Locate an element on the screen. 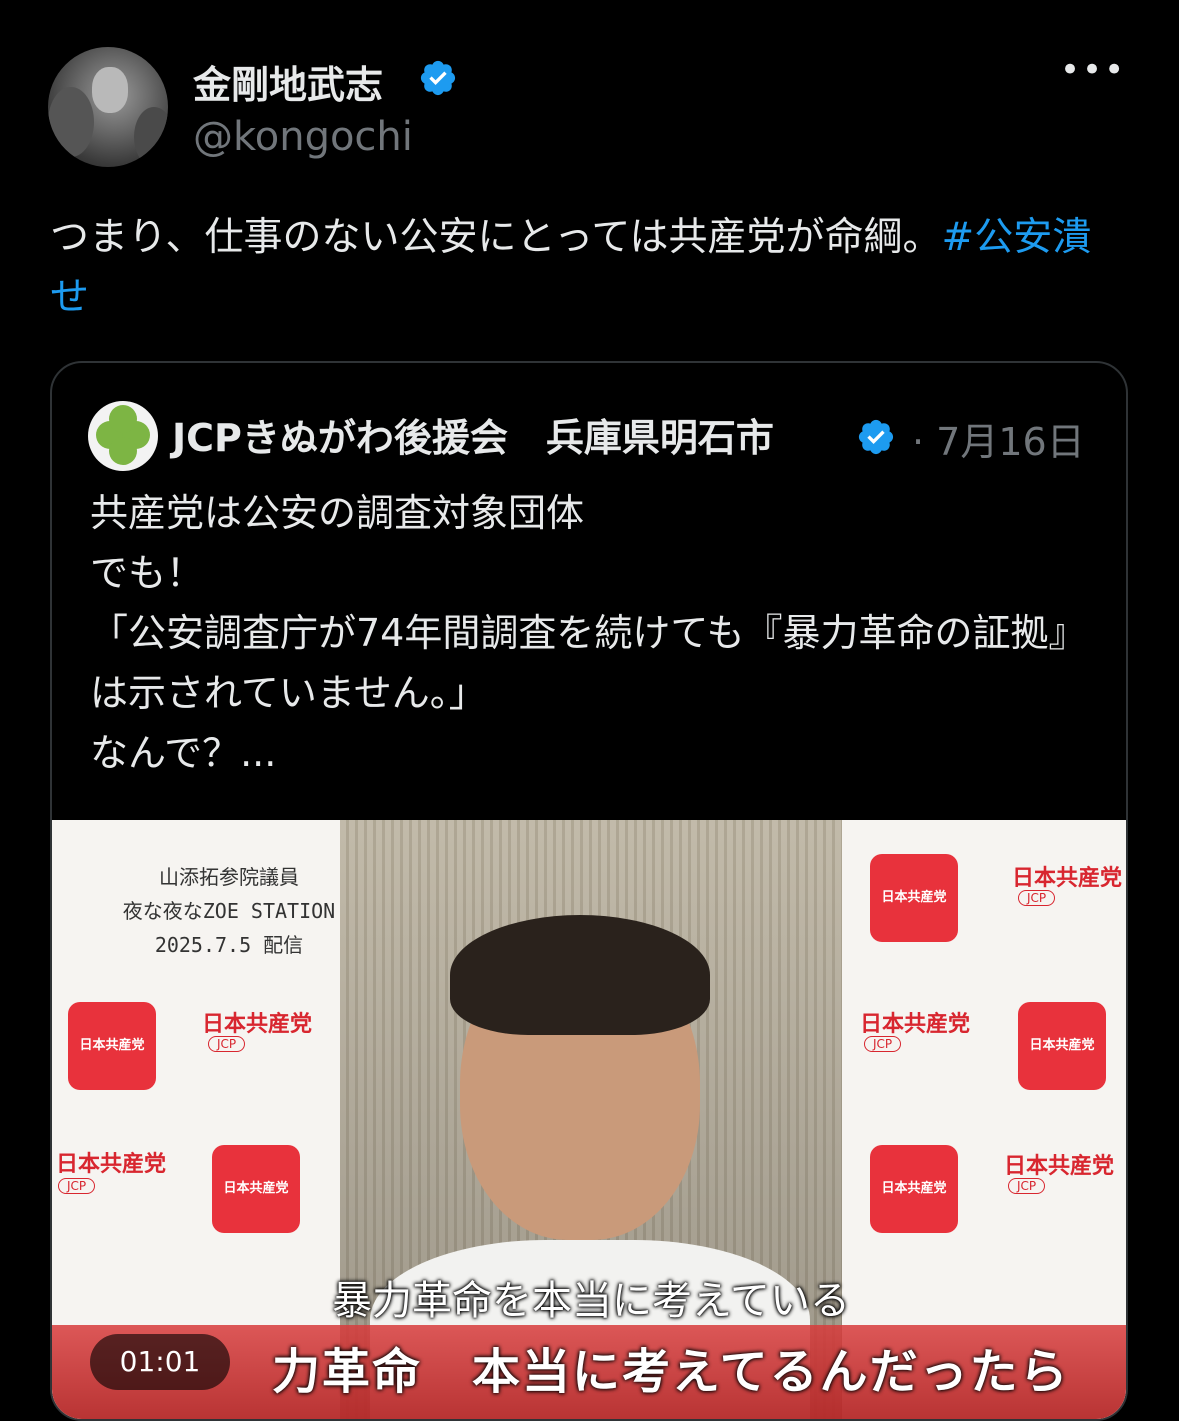 The width and height of the screenshot is (1179, 1421). stream-title-line: 夜な夜なZOE STATION is located at coordinates (229, 911).